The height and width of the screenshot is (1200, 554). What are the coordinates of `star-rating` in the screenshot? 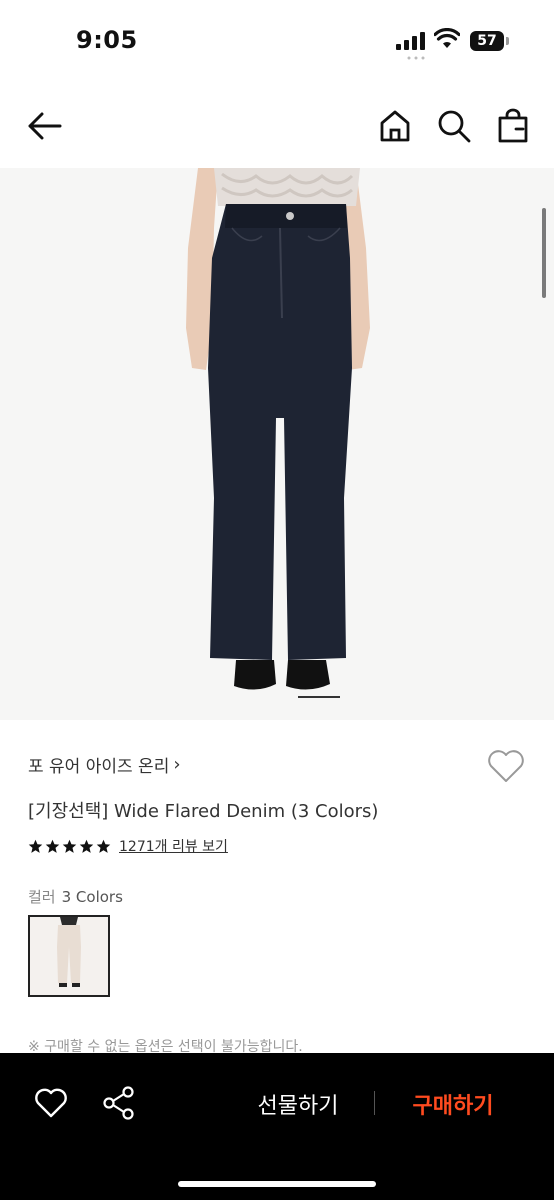 It's located at (69, 846).